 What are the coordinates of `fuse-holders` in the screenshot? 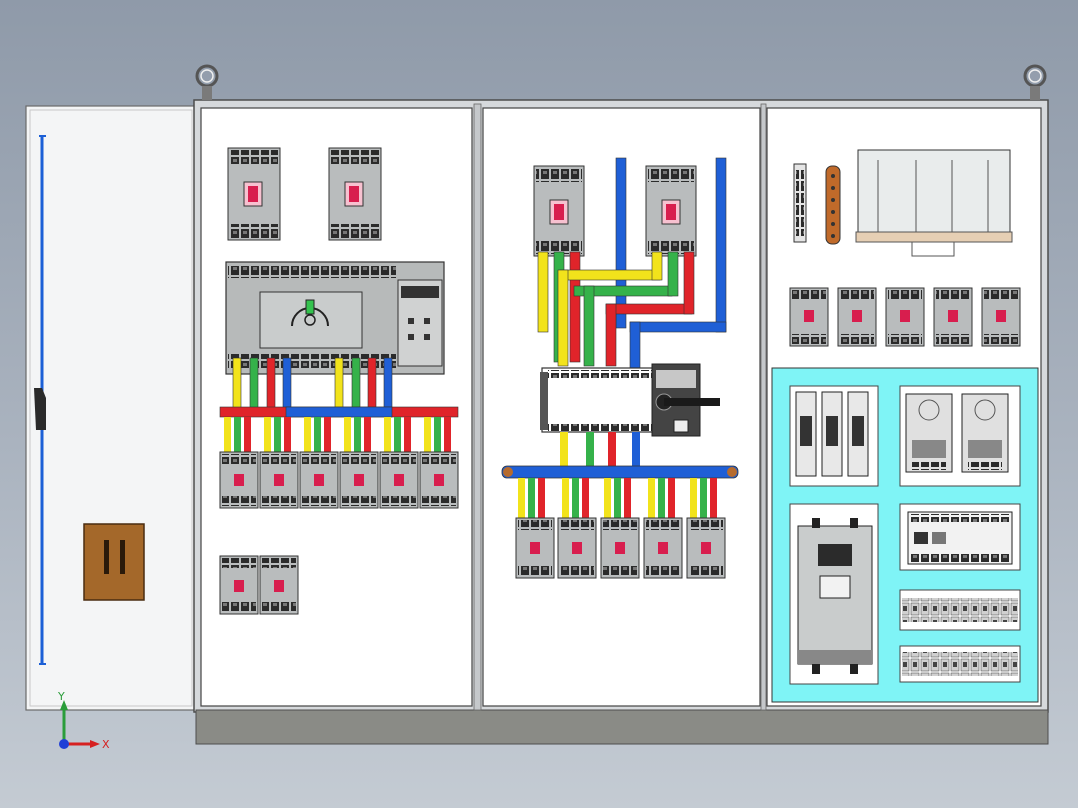 It's located at (832, 434).